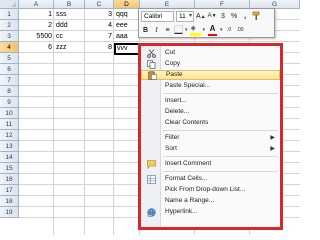 This screenshot has height=240, width=320. Describe the element at coordinates (185, 16) in the screenshot. I see `font-size-box: 11` at that location.